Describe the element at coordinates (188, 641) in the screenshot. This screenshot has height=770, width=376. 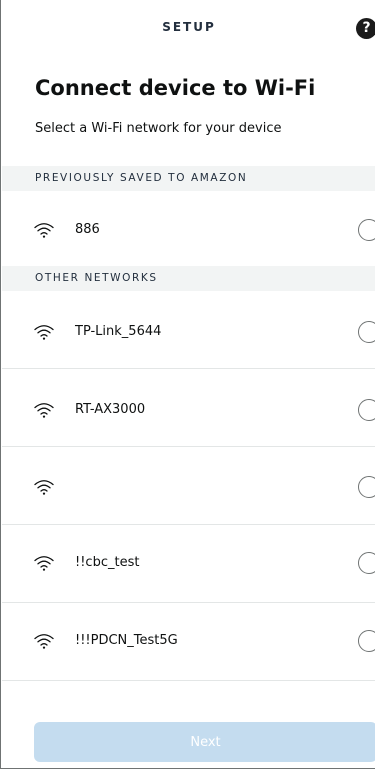
I see `network-row: !!!PDCN_Test5G` at that location.